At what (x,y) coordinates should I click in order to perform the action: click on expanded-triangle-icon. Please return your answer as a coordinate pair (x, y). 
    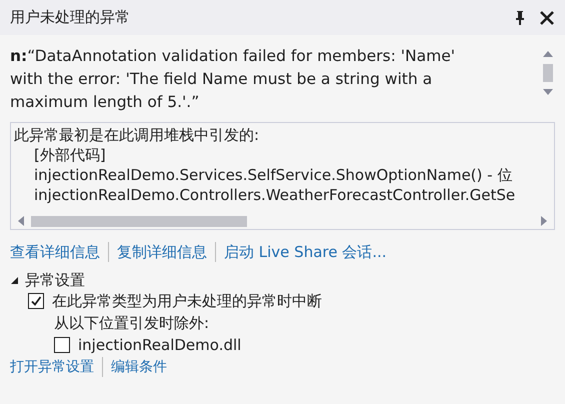
    Looking at the image, I should click on (14, 280).